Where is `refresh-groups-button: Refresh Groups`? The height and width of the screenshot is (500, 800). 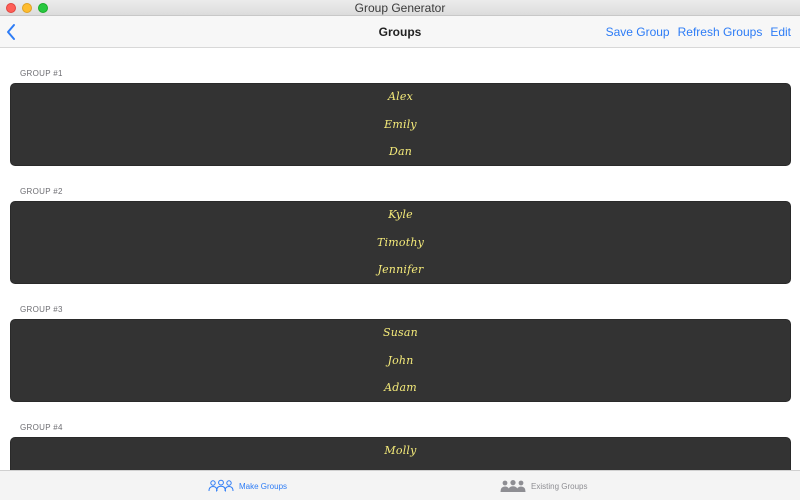
refresh-groups-button: Refresh Groups is located at coordinates (720, 32).